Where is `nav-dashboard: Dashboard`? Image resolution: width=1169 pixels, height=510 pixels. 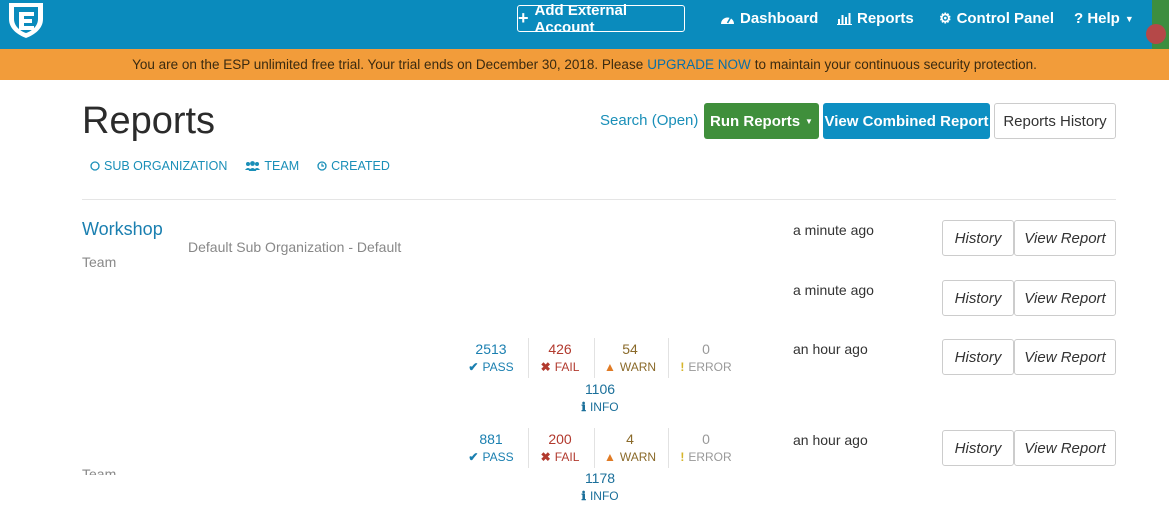 nav-dashboard: Dashboard is located at coordinates (769, 18).